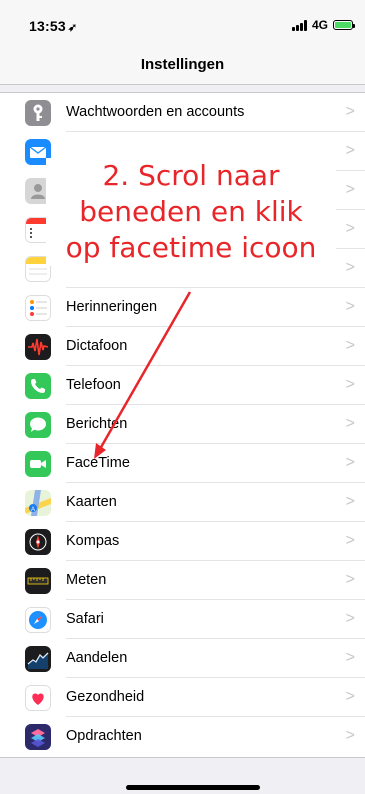  I want to click on annotation-arrow, so click(143, 375).